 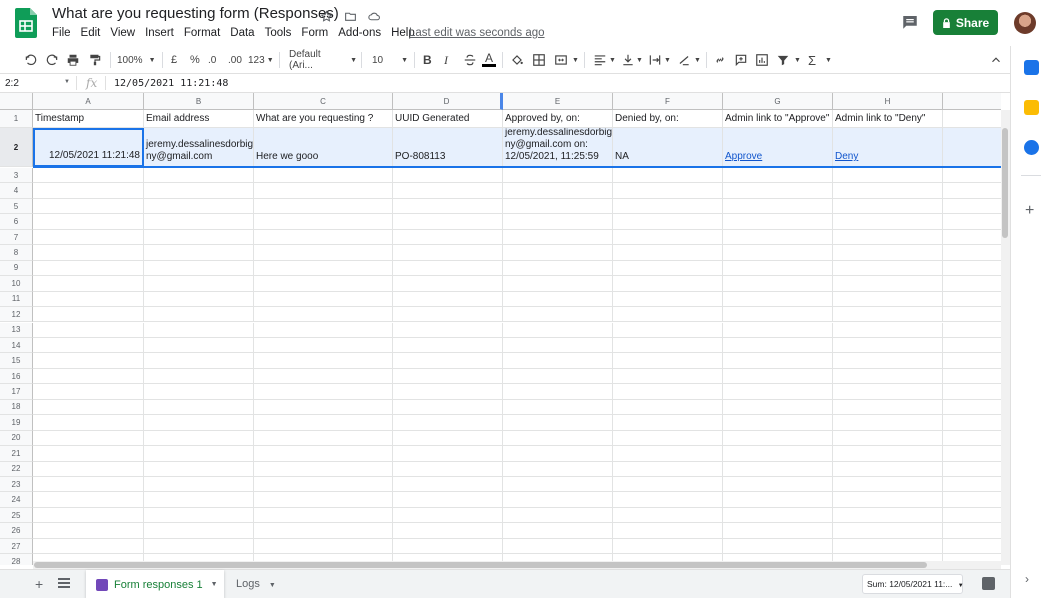 What do you see at coordinates (16, 315) in the screenshot?
I see `row-header-12: 12` at bounding box center [16, 315].